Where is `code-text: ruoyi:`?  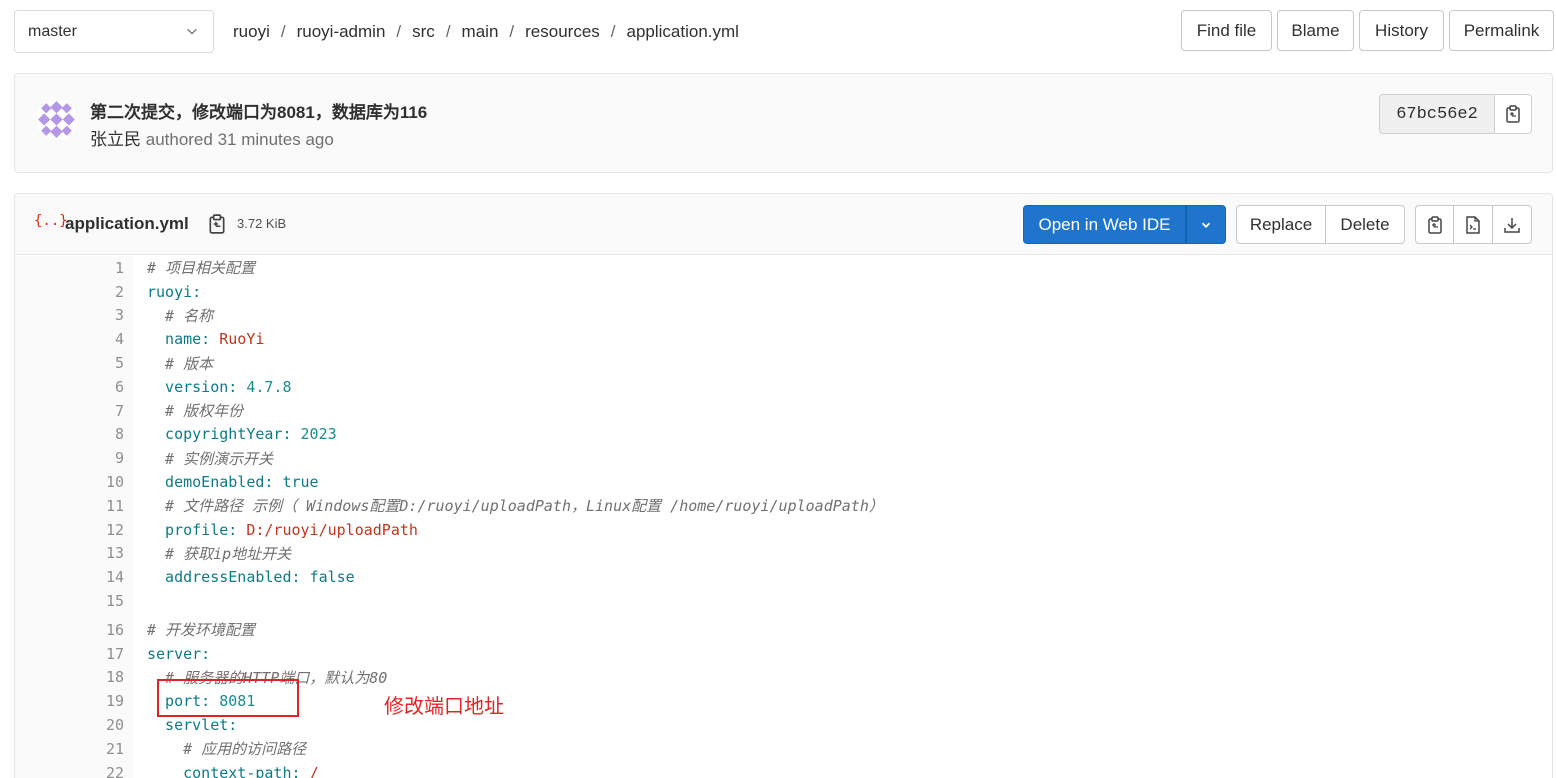 code-text: ruoyi: is located at coordinates (174, 291).